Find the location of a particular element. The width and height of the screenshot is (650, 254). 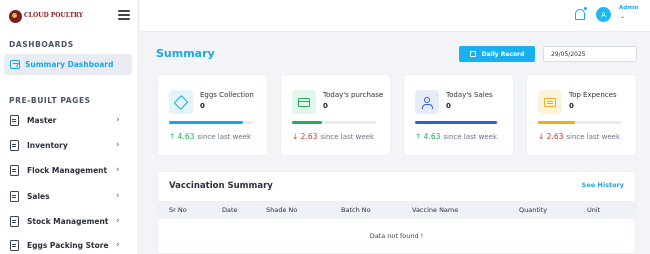

stat-card-todays-purchase: Today's purchase 0 ↓ 2.63 since last week is located at coordinates (335, 115).